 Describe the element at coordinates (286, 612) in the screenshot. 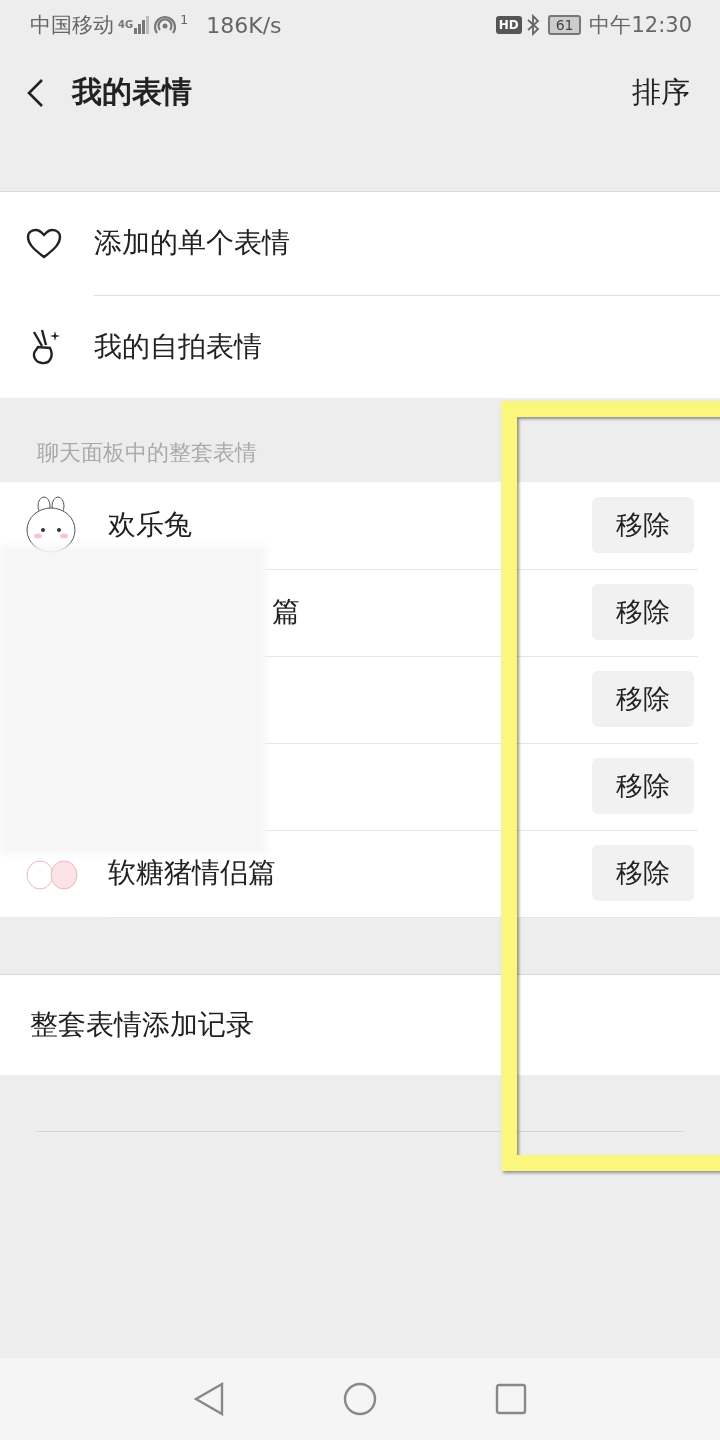

I see `sticker-set-name: 篇` at that location.